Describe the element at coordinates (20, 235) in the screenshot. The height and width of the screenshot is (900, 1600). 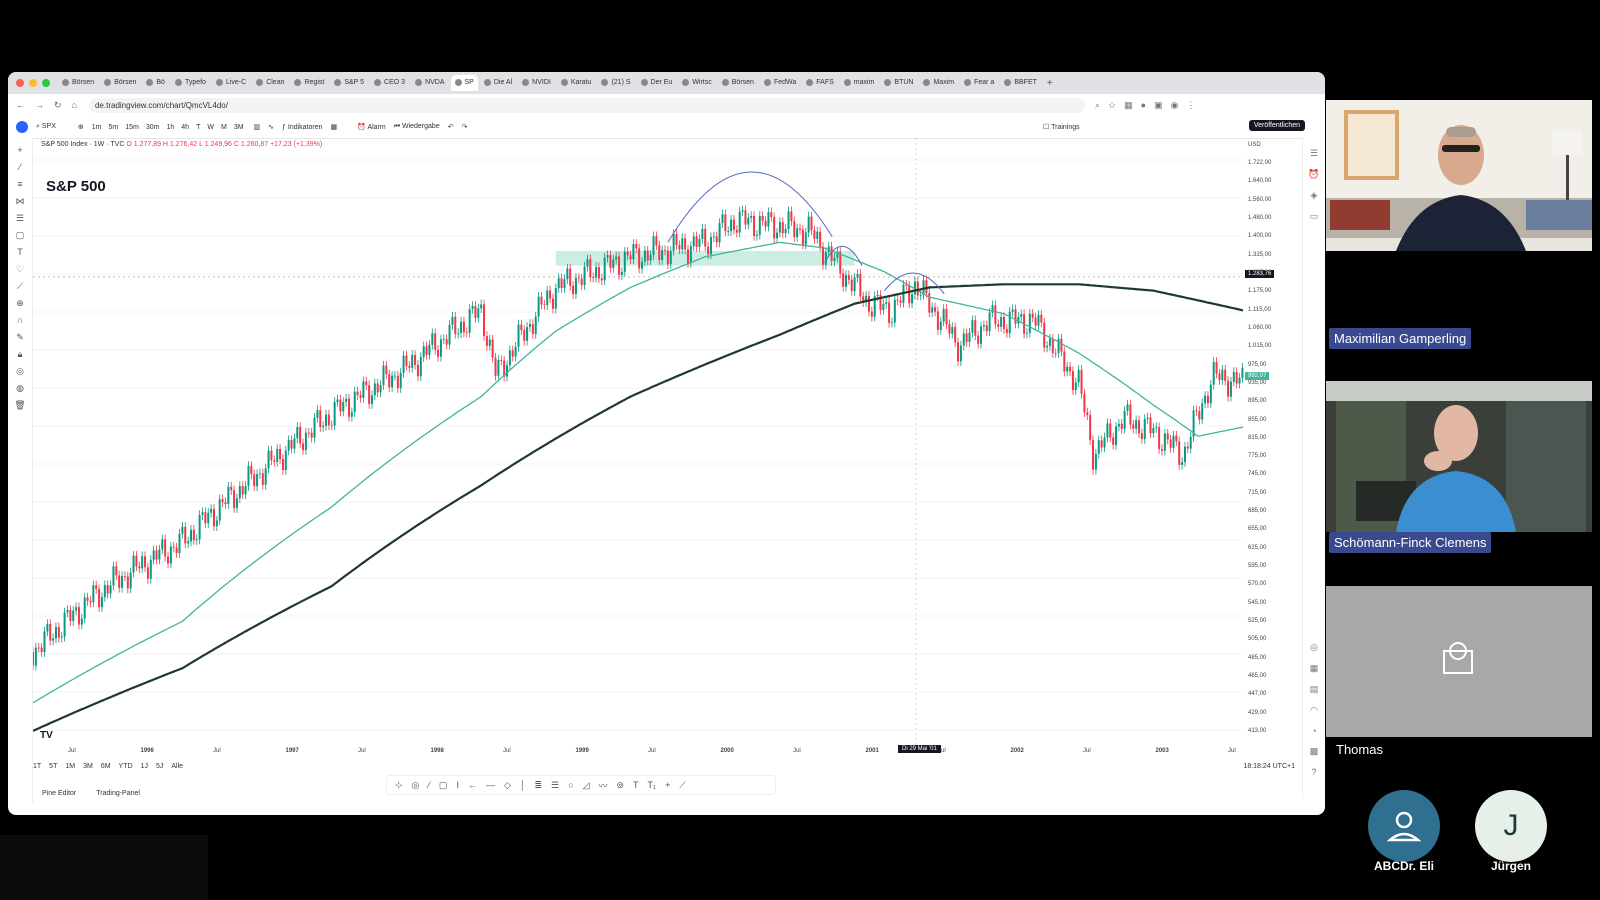
I see `shapes-icon: ▢` at that location.